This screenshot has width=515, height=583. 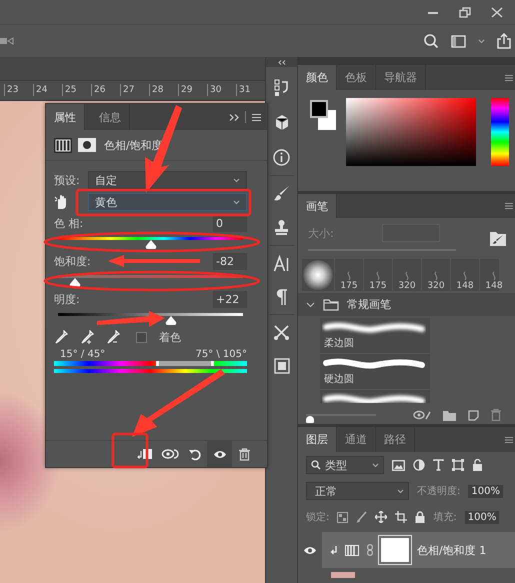 I want to click on paragraph-icon, so click(x=281, y=297).